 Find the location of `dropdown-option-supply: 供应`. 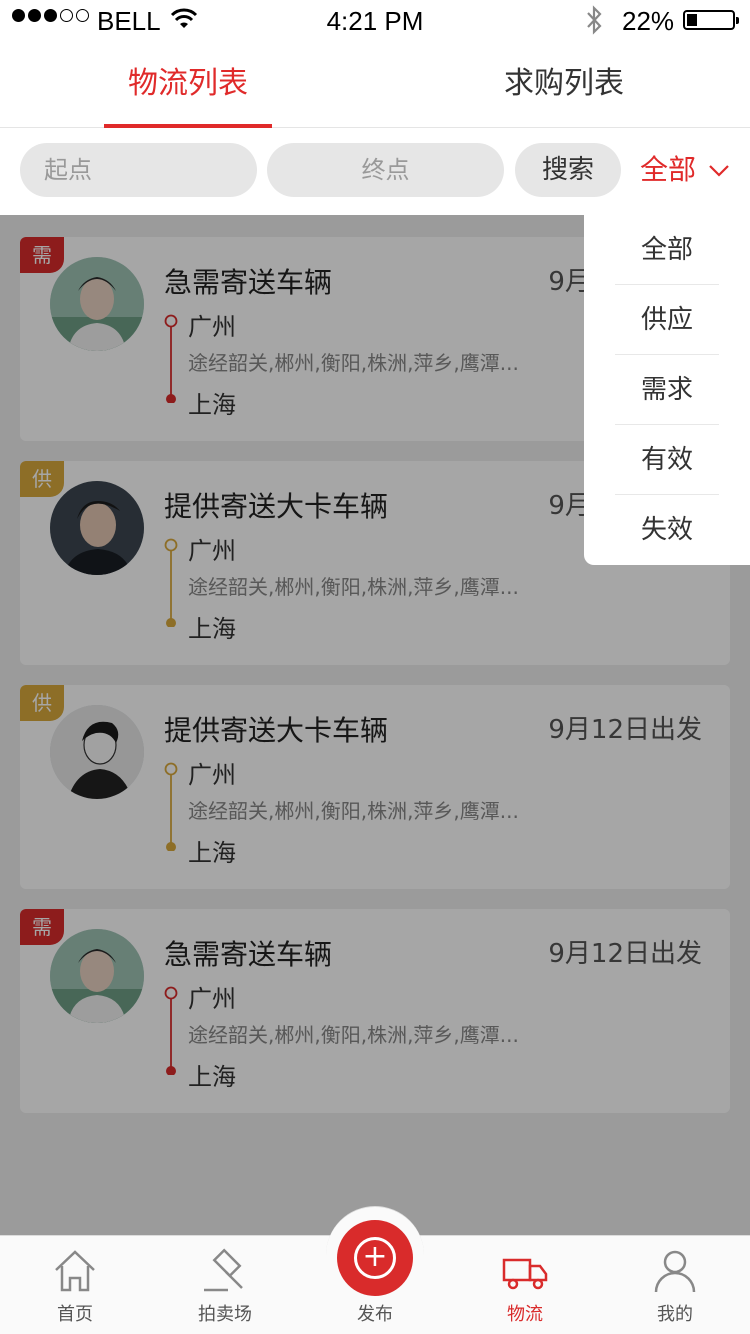

dropdown-option-supply: 供应 is located at coordinates (667, 320).